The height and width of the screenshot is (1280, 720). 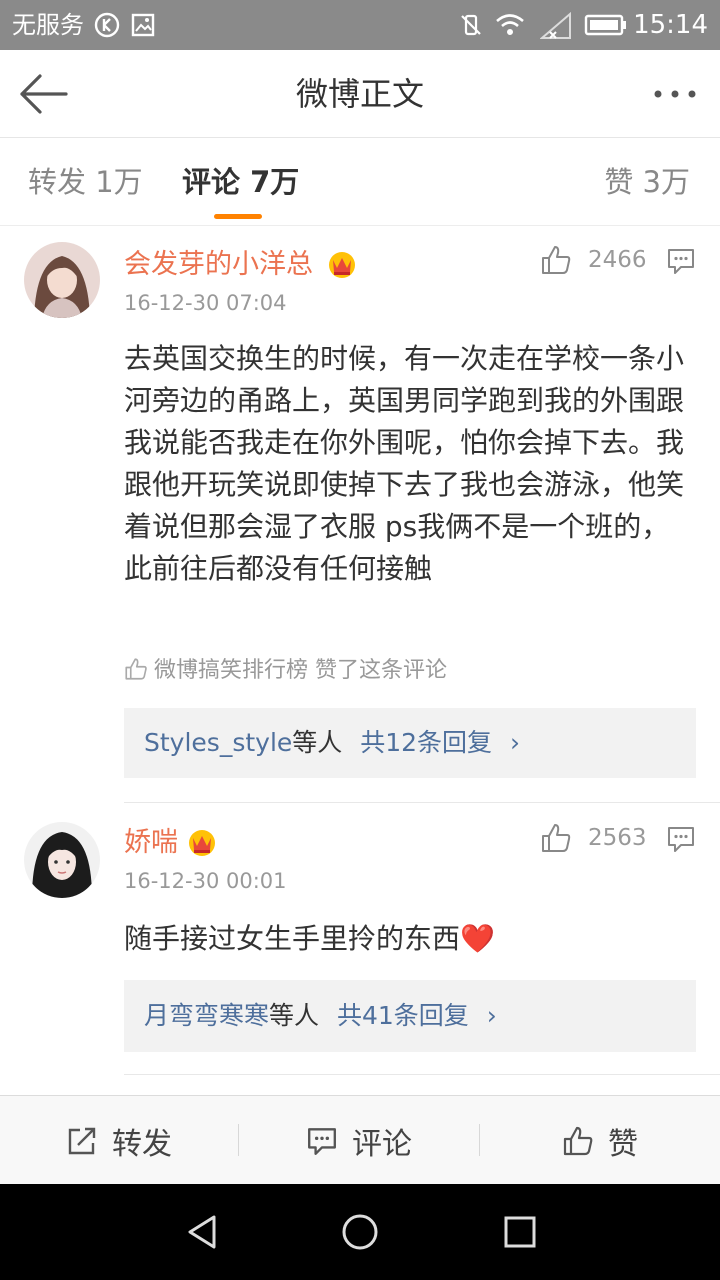 What do you see at coordinates (322, 1141) in the screenshot?
I see `comment-icon` at bounding box center [322, 1141].